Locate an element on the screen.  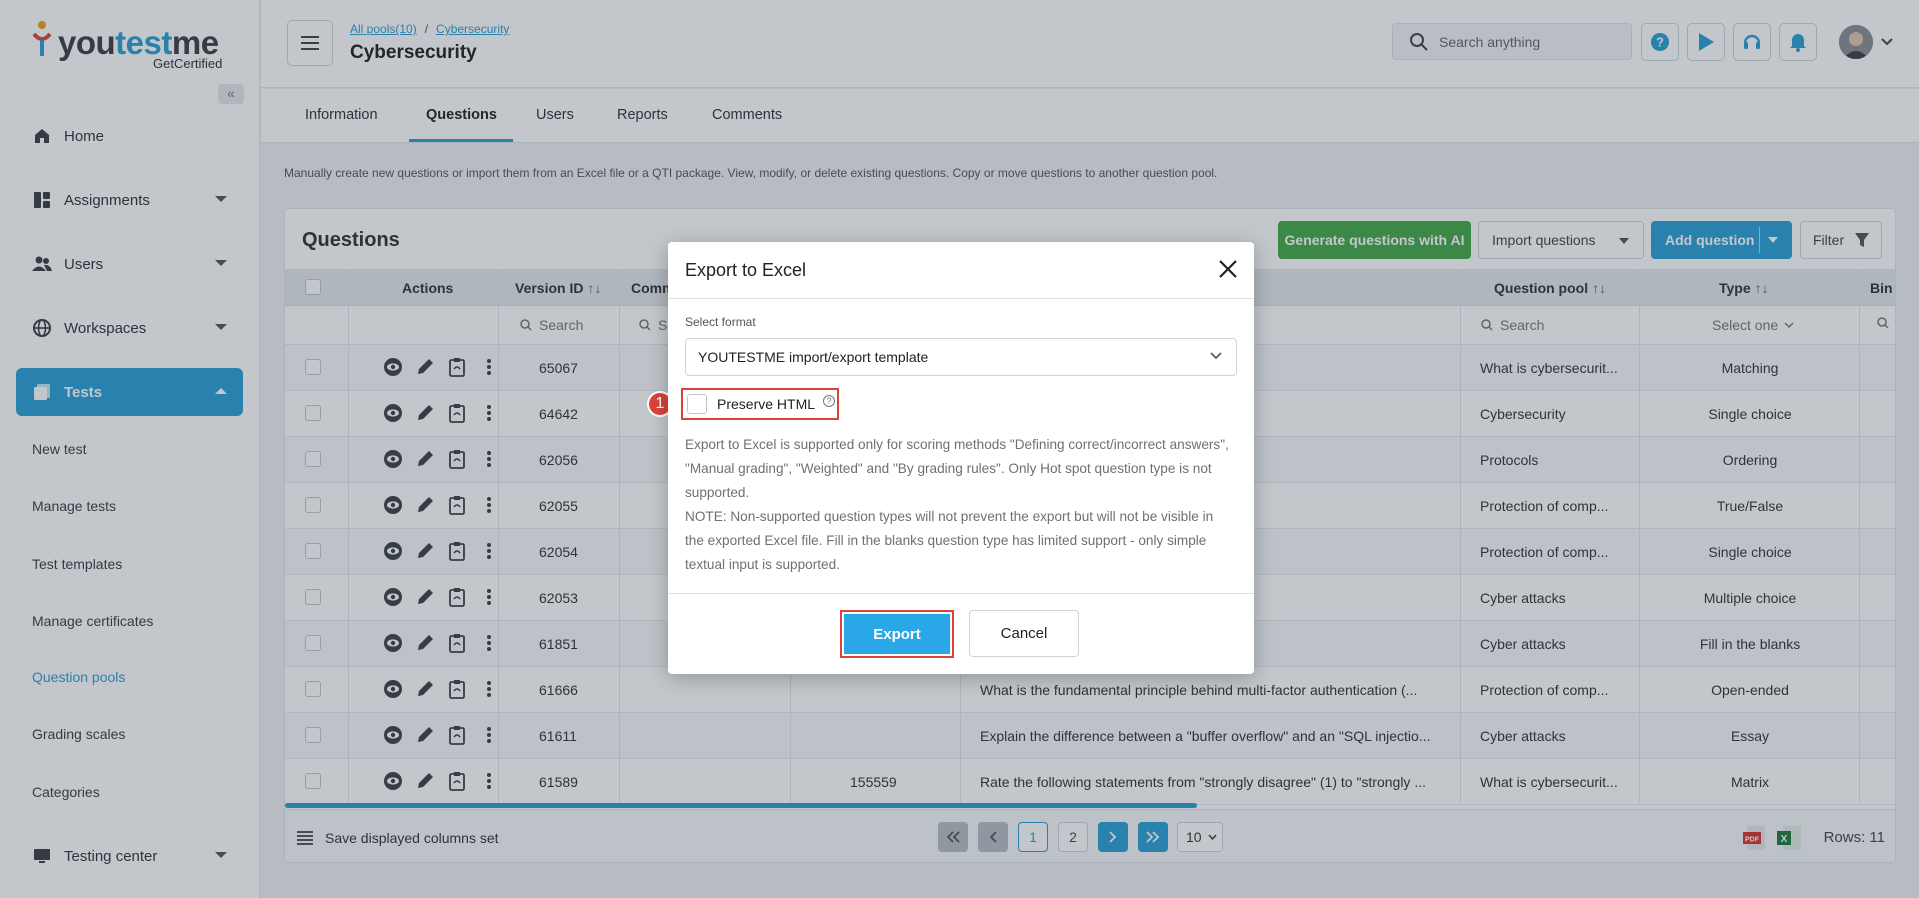
export-button: Export is located at coordinates (897, 634).